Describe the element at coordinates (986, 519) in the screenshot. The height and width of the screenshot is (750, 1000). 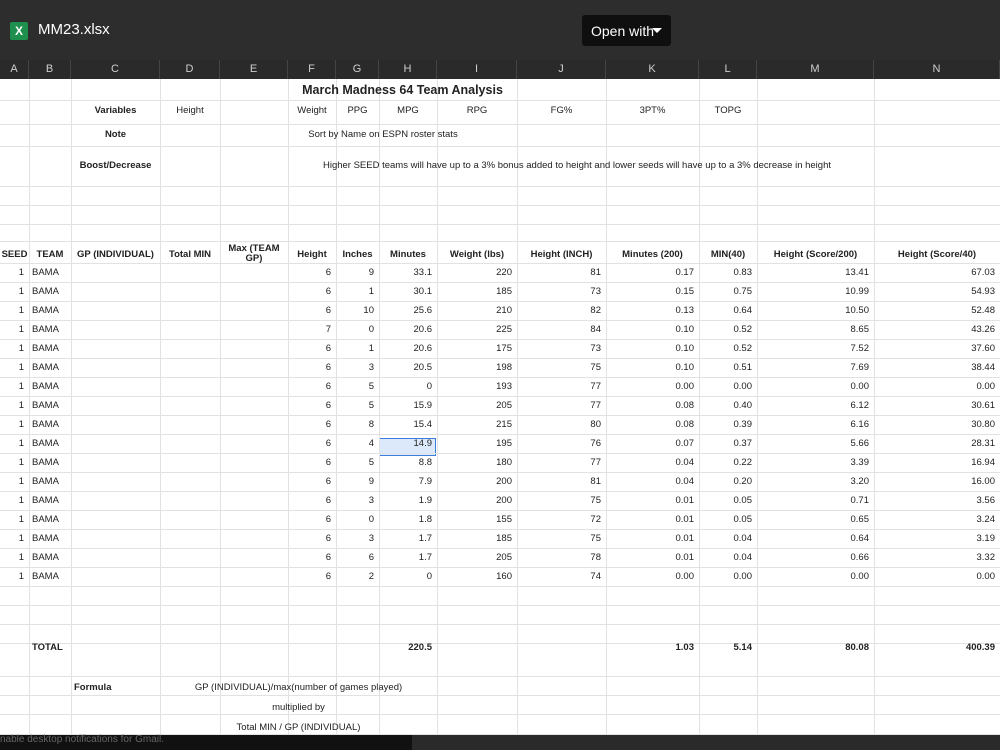
I see `data-cell: 3.24` at that location.